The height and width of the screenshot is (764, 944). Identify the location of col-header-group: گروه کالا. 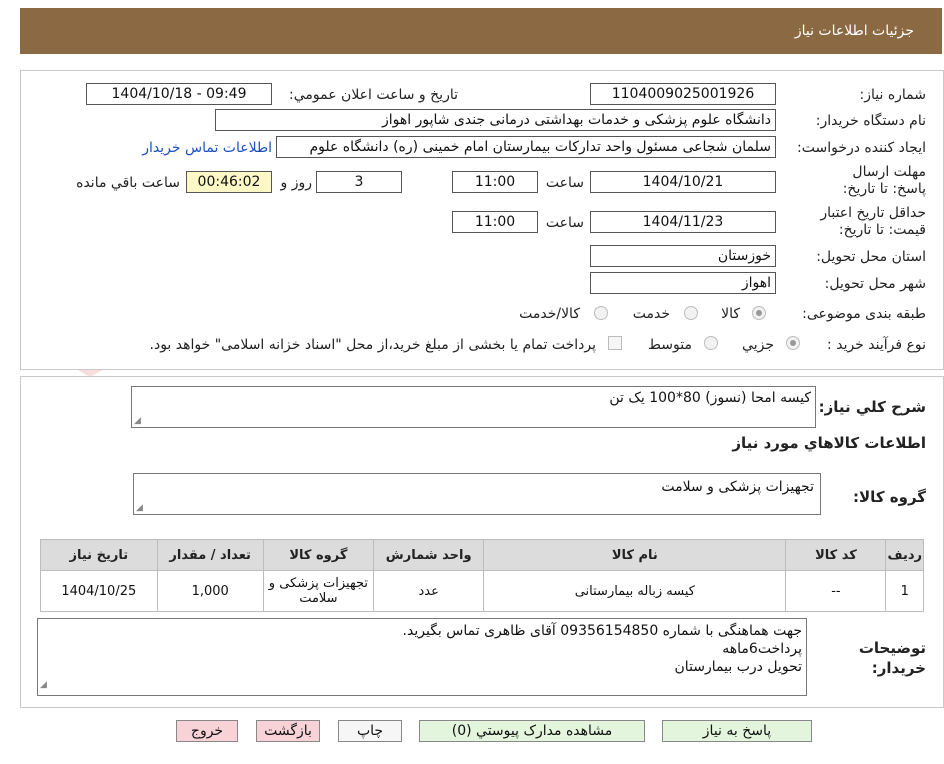
(318, 555).